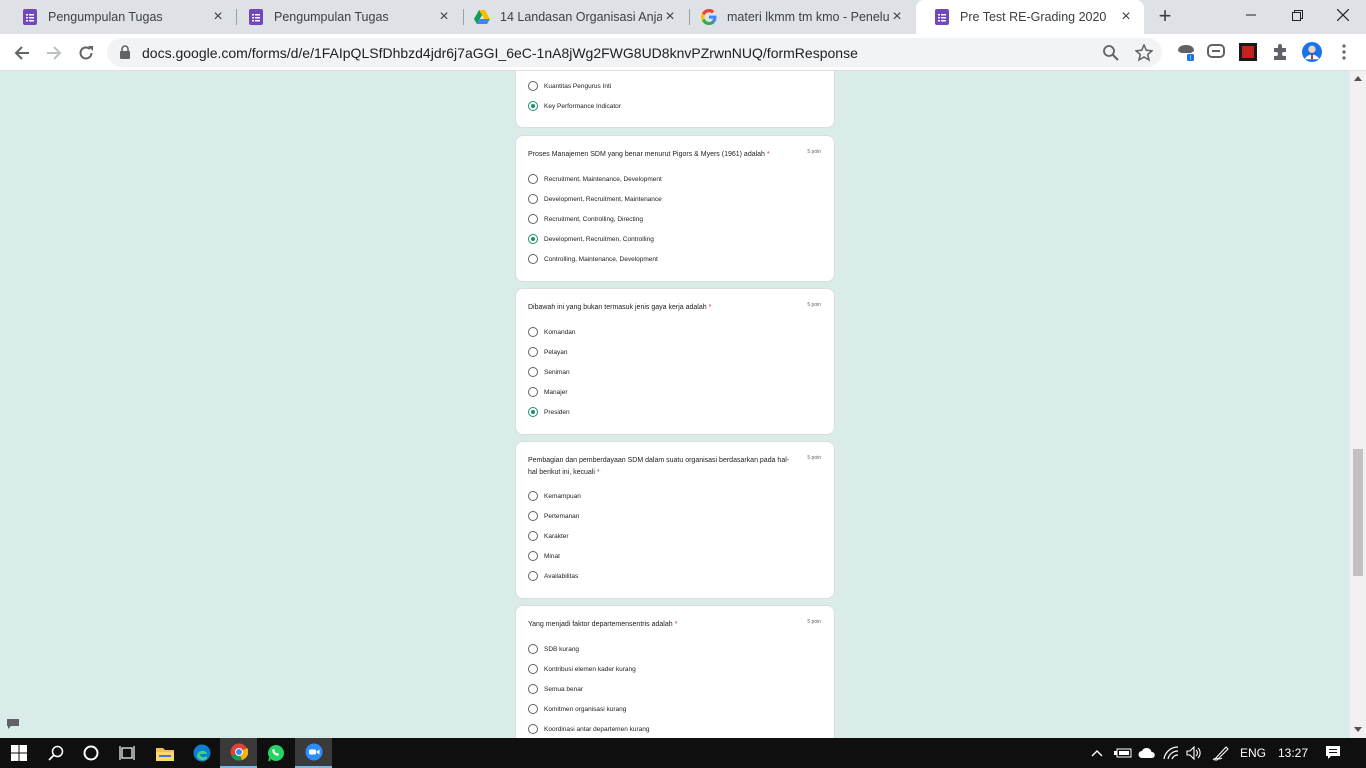 Image resolution: width=1366 pixels, height=768 pixels. I want to click on tab-pre-test-regrading: Pre Test RE-Grading 2020 ×, so click(1030, 17).